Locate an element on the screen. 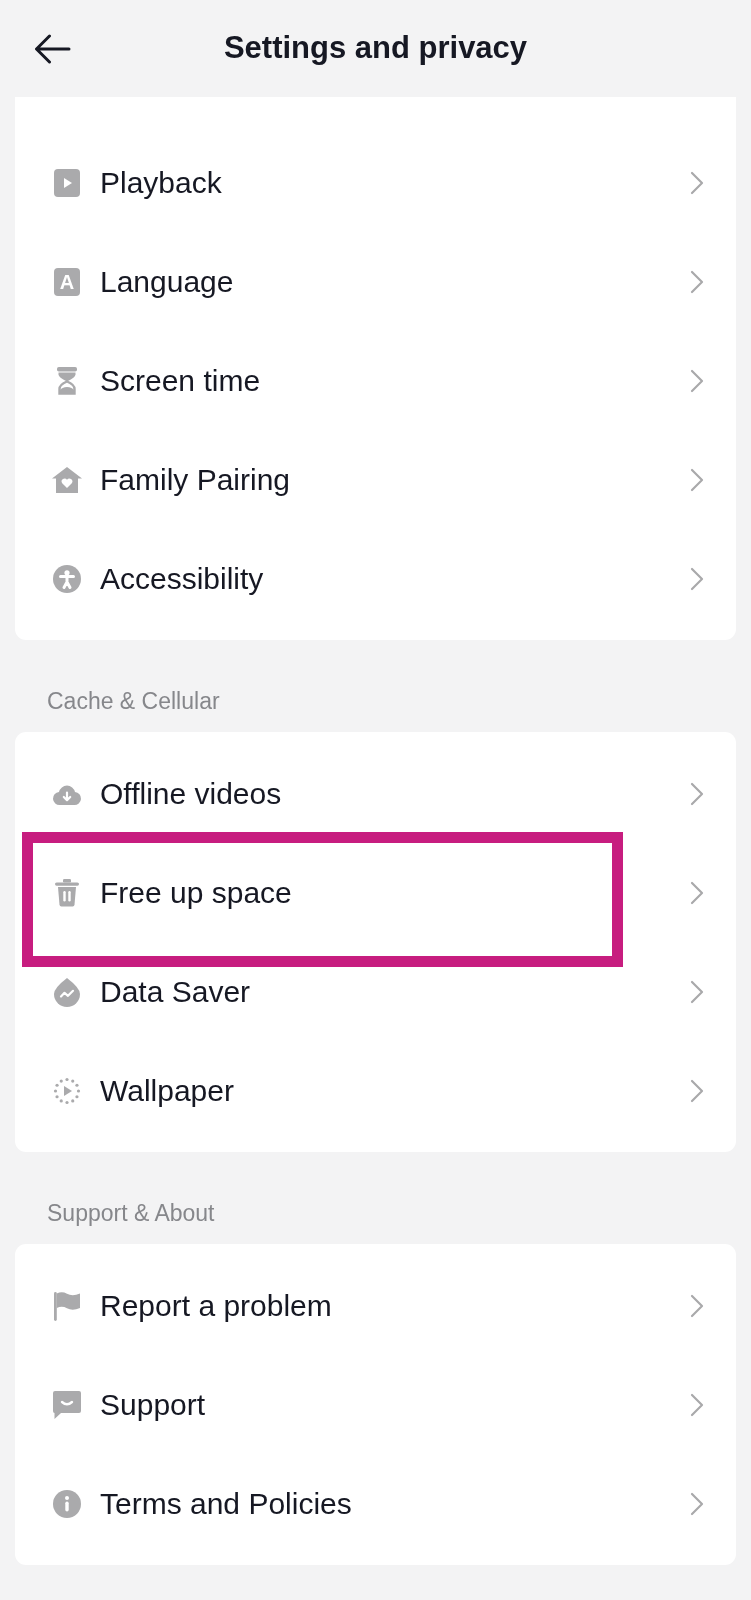  settings-row: Family Pairing is located at coordinates (375, 479).